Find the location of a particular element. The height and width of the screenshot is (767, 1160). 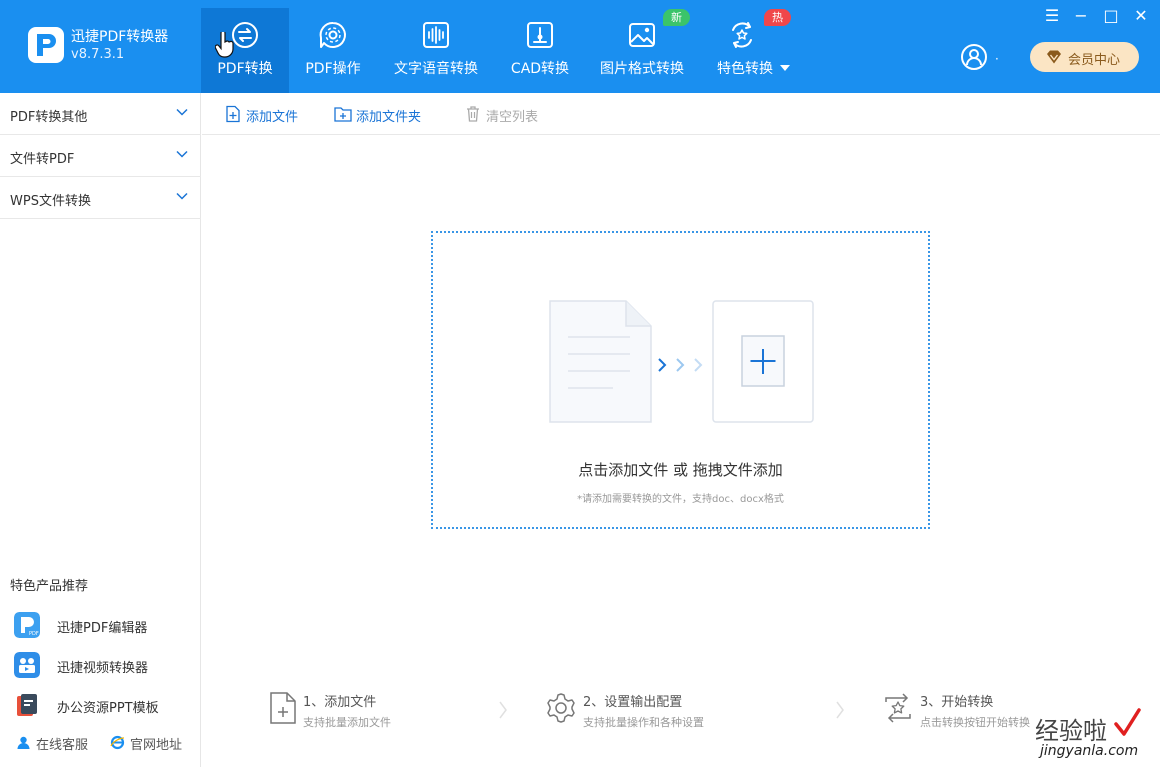

step-add-file: 1、添加文件 支持批量添加文件 is located at coordinates (368, 710).